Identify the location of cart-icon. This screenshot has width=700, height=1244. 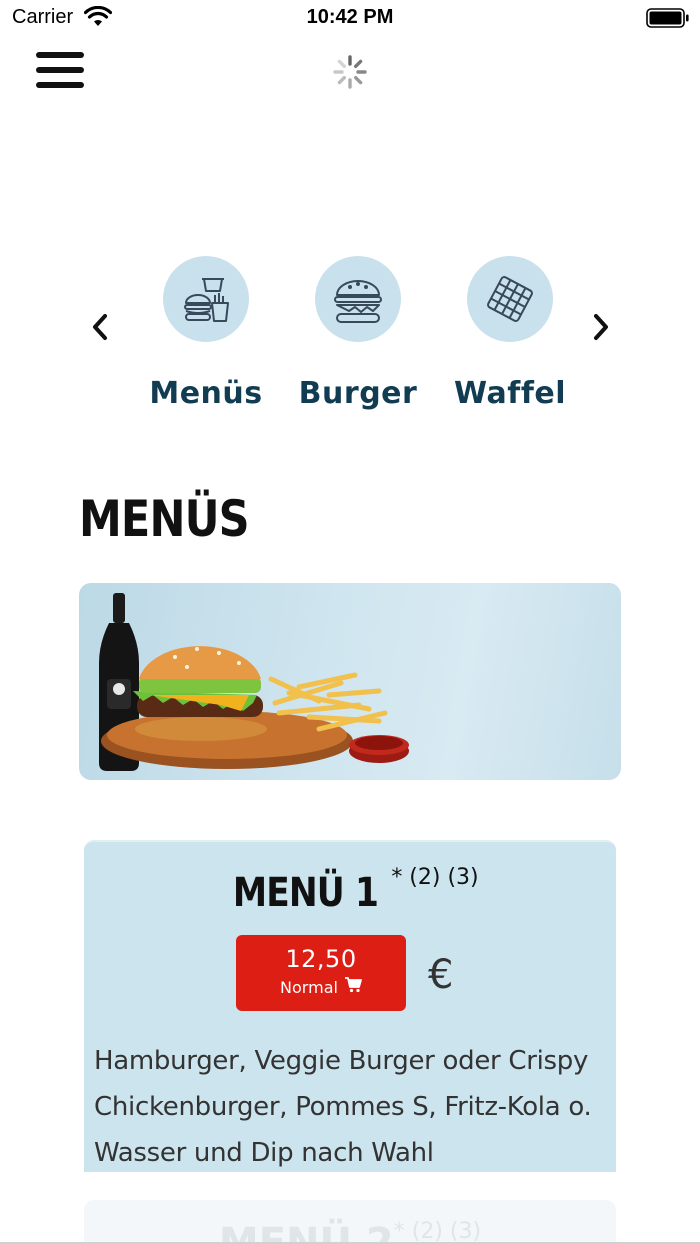
(353, 987).